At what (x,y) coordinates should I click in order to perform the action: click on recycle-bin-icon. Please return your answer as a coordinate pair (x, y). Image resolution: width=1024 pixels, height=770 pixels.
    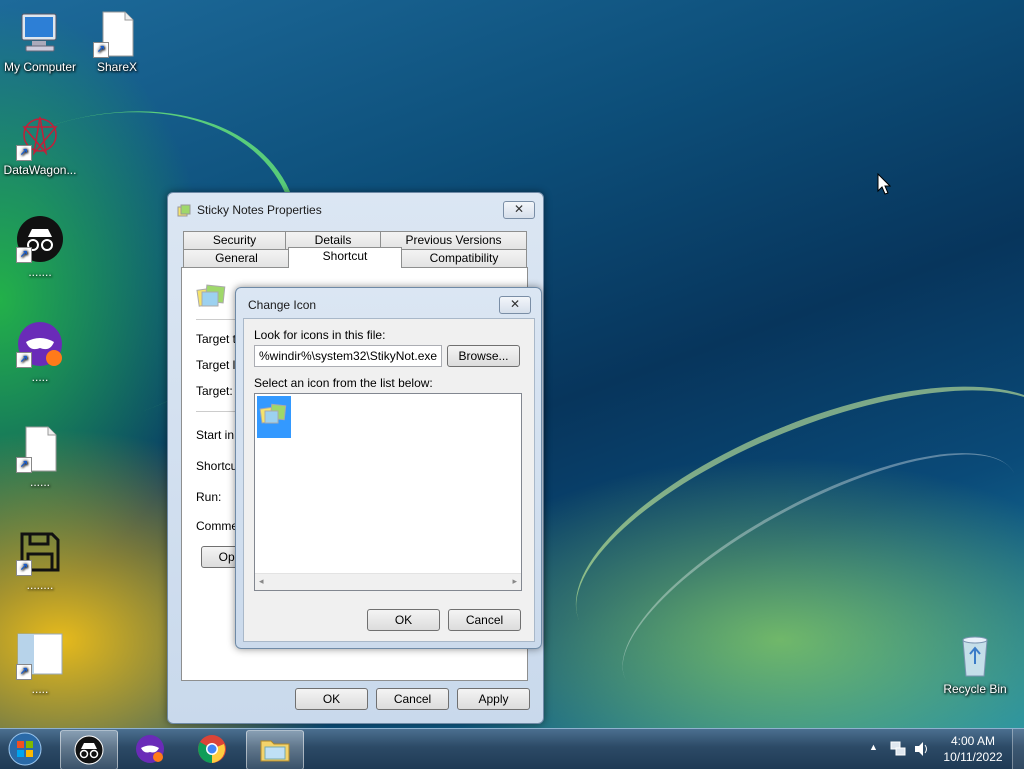
    Looking at the image, I should click on (975, 656).